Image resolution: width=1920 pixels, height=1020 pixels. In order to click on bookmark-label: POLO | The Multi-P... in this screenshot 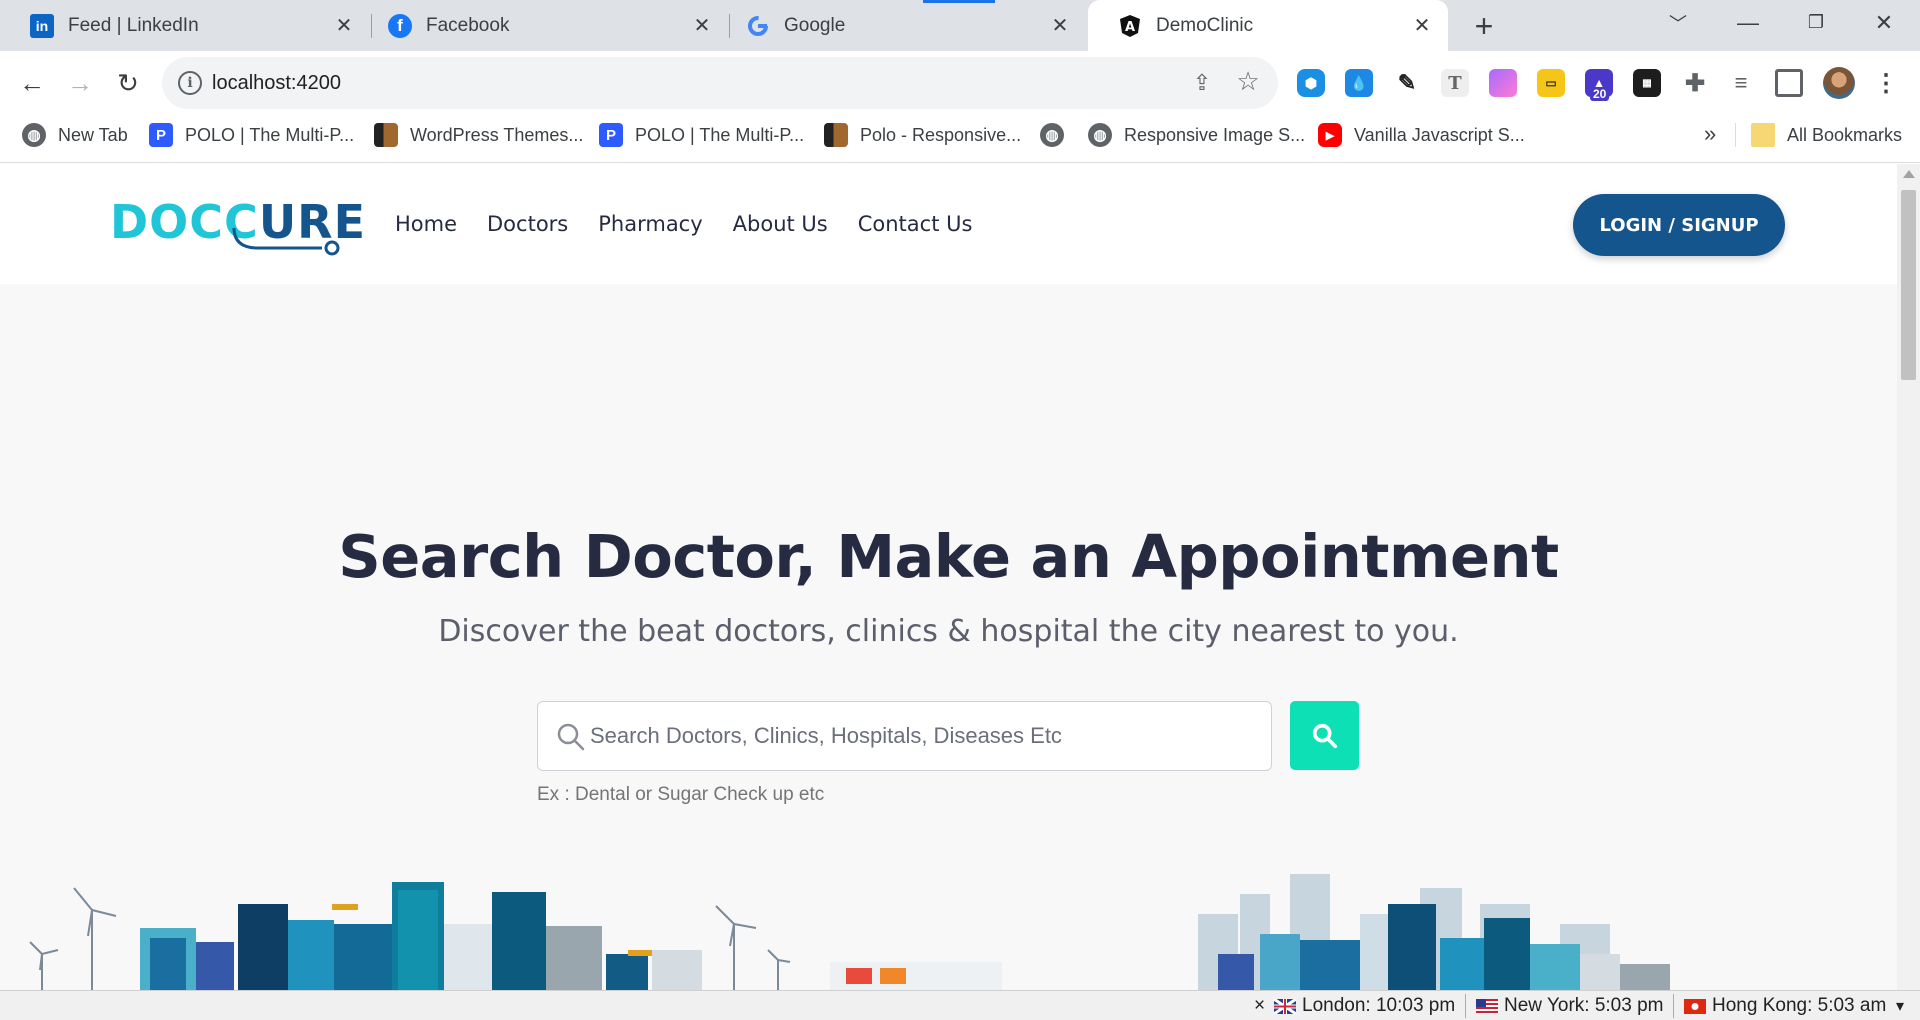, I will do `click(270, 134)`.